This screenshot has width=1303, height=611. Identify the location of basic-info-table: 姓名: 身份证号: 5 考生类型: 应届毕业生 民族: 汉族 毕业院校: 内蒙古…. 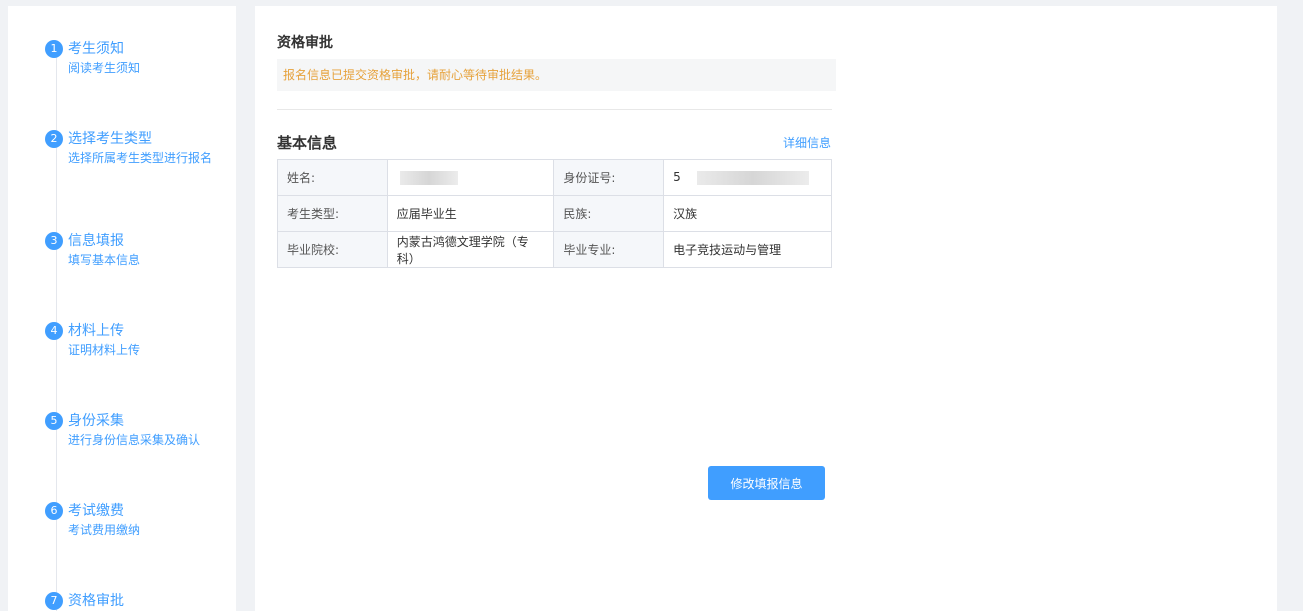
(554, 213).